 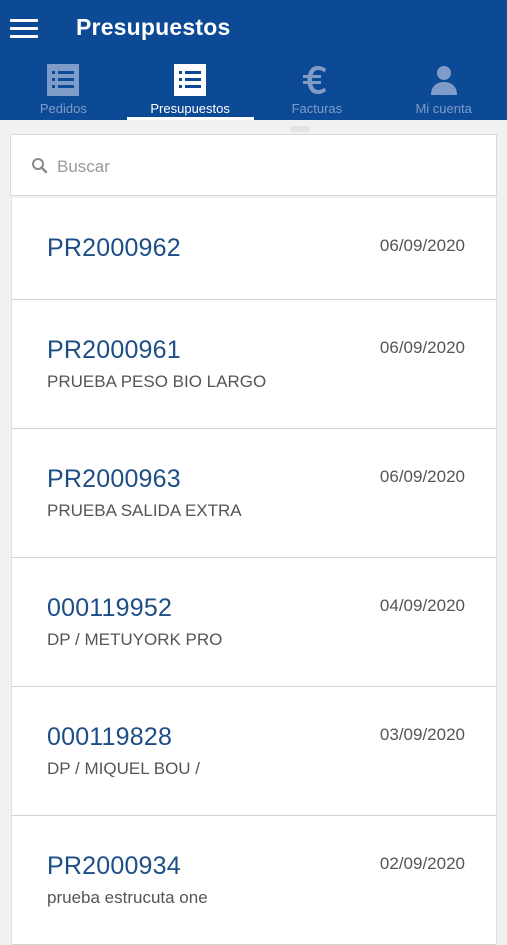 What do you see at coordinates (63, 108) in the screenshot?
I see `tab-label: Pedidos` at bounding box center [63, 108].